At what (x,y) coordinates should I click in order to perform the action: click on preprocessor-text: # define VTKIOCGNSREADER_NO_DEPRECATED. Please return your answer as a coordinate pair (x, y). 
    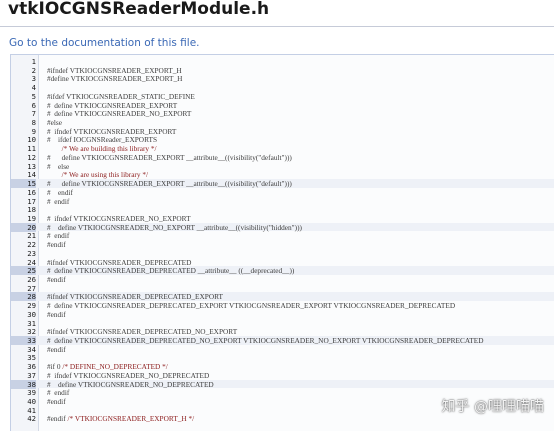
    Looking at the image, I should click on (130, 384).